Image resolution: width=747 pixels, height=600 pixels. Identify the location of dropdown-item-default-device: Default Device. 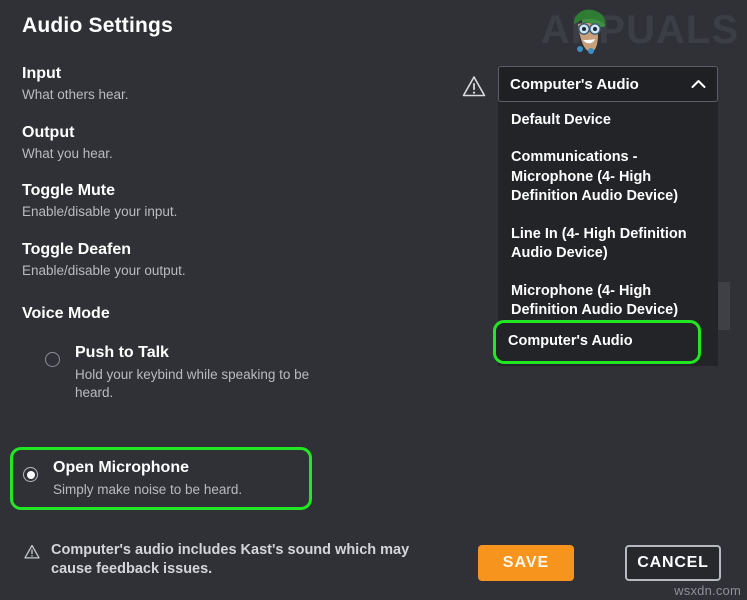
(608, 120).